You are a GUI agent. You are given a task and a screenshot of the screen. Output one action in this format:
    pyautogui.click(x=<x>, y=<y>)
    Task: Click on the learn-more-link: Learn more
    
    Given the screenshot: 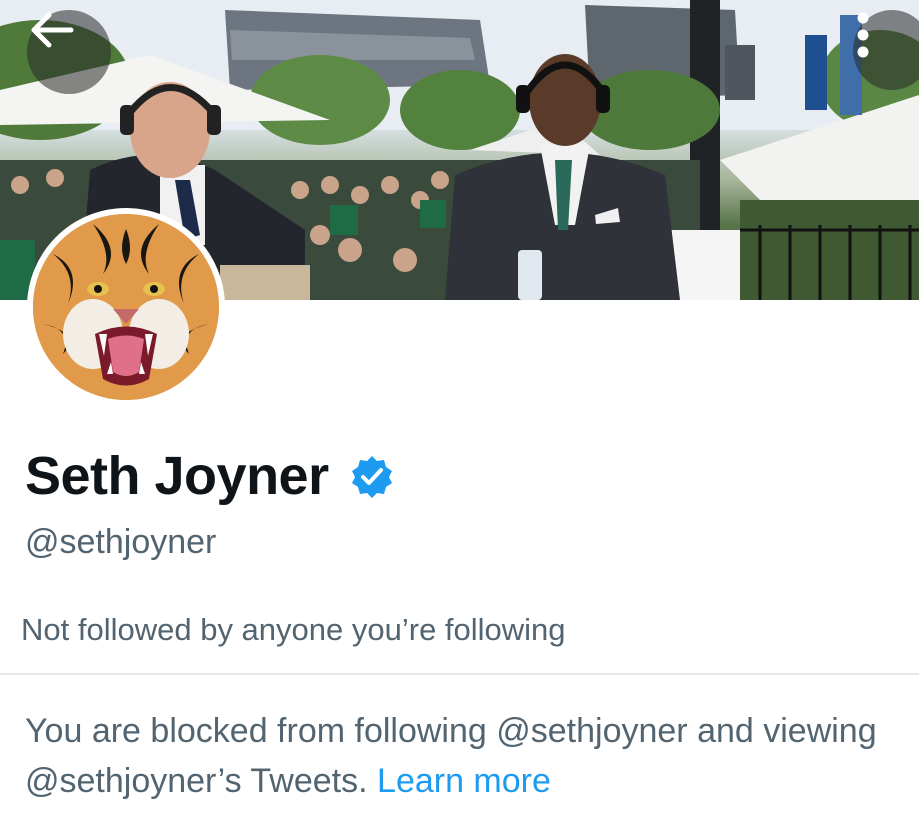 What is the action you would take?
    pyautogui.click(x=464, y=781)
    